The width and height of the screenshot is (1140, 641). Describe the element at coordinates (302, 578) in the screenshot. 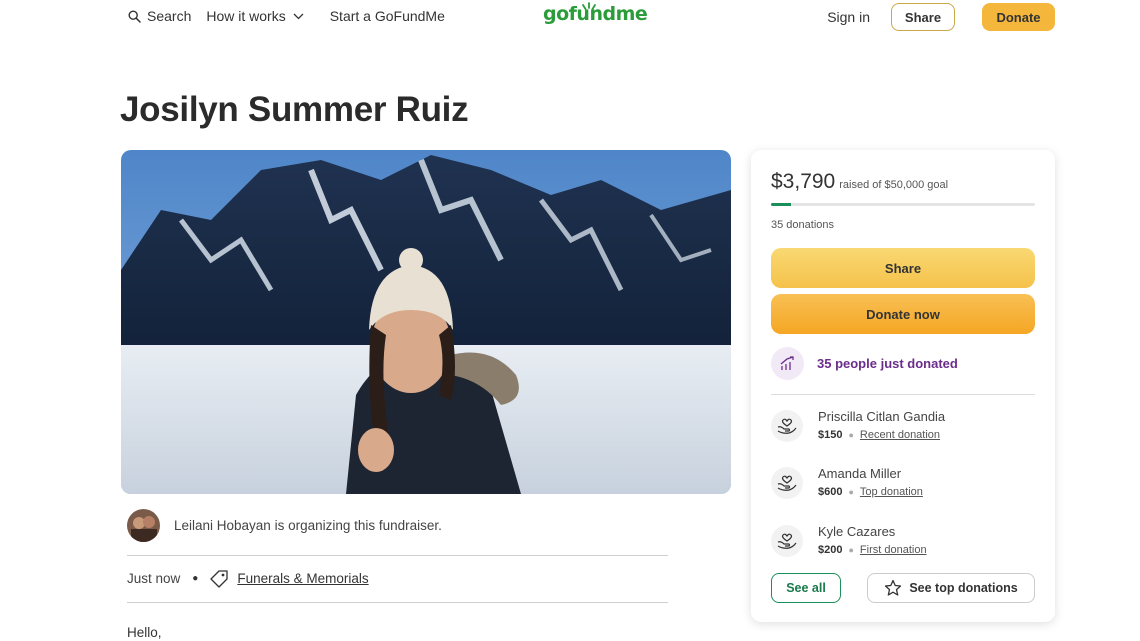

I see `category-link: Funerals & Memorials` at that location.